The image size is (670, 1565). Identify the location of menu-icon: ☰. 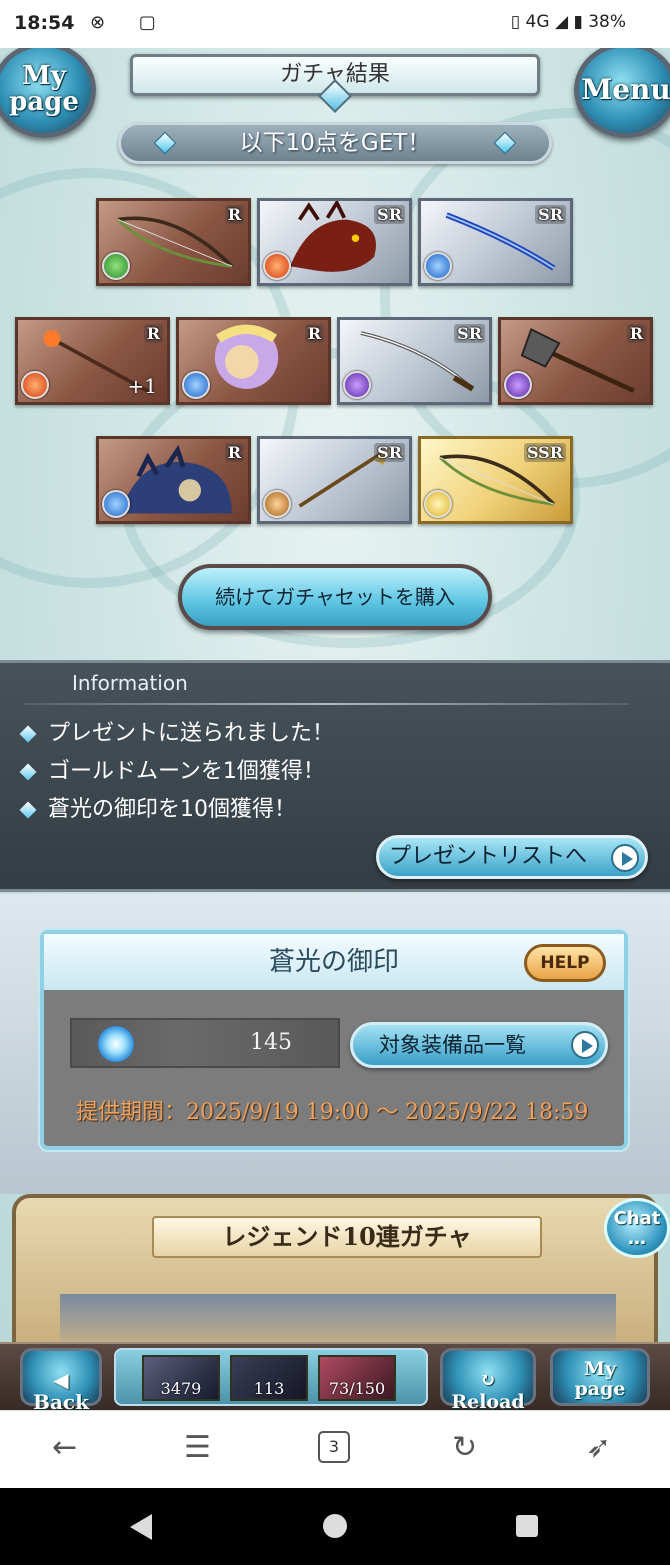
(197, 1448).